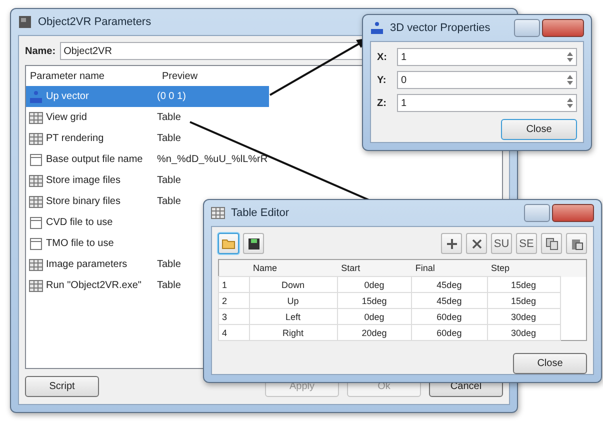 Image resolution: width=603 pixels, height=425 pixels. What do you see at coordinates (253, 243) in the screenshot?
I see `save-button` at bounding box center [253, 243].